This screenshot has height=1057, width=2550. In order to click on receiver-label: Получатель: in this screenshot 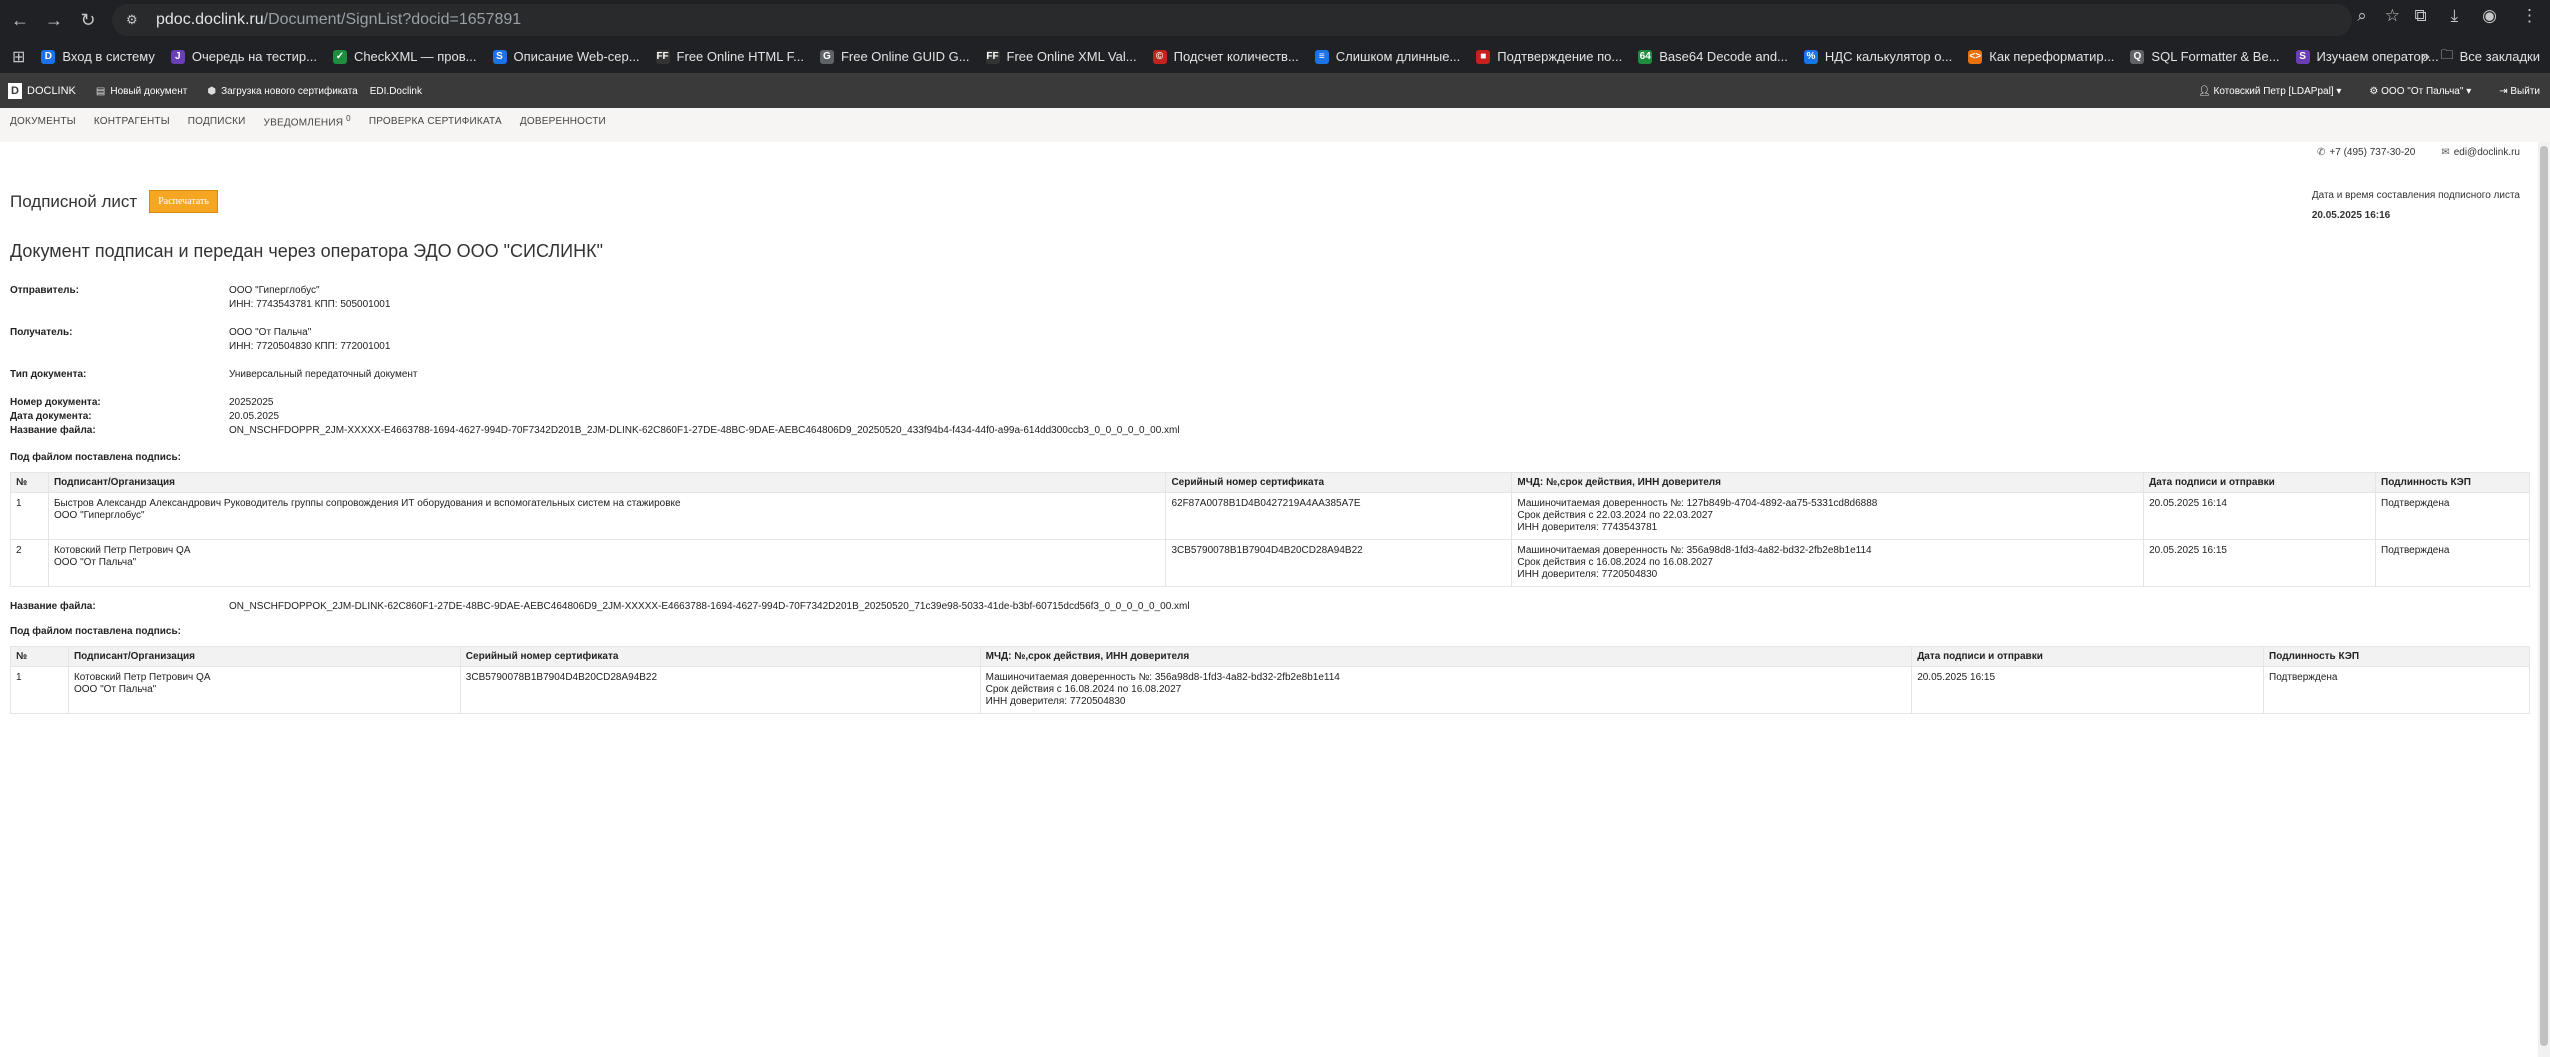, I will do `click(41, 332)`.